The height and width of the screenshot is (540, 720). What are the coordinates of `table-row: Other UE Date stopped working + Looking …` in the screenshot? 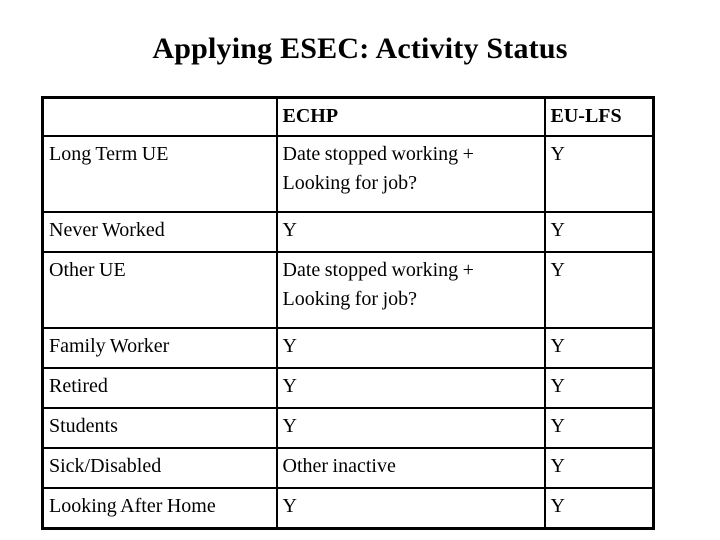 It's located at (348, 290).